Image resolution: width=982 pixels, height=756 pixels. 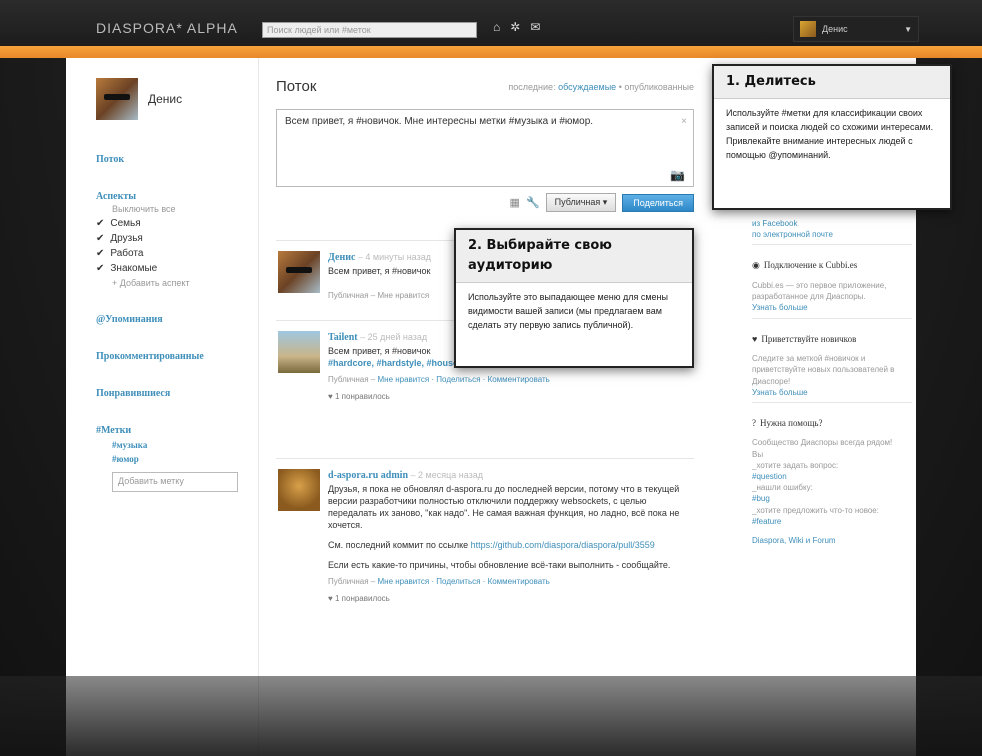 I want to click on section-title-label: Приветствуйте новичков, so click(x=809, y=338).